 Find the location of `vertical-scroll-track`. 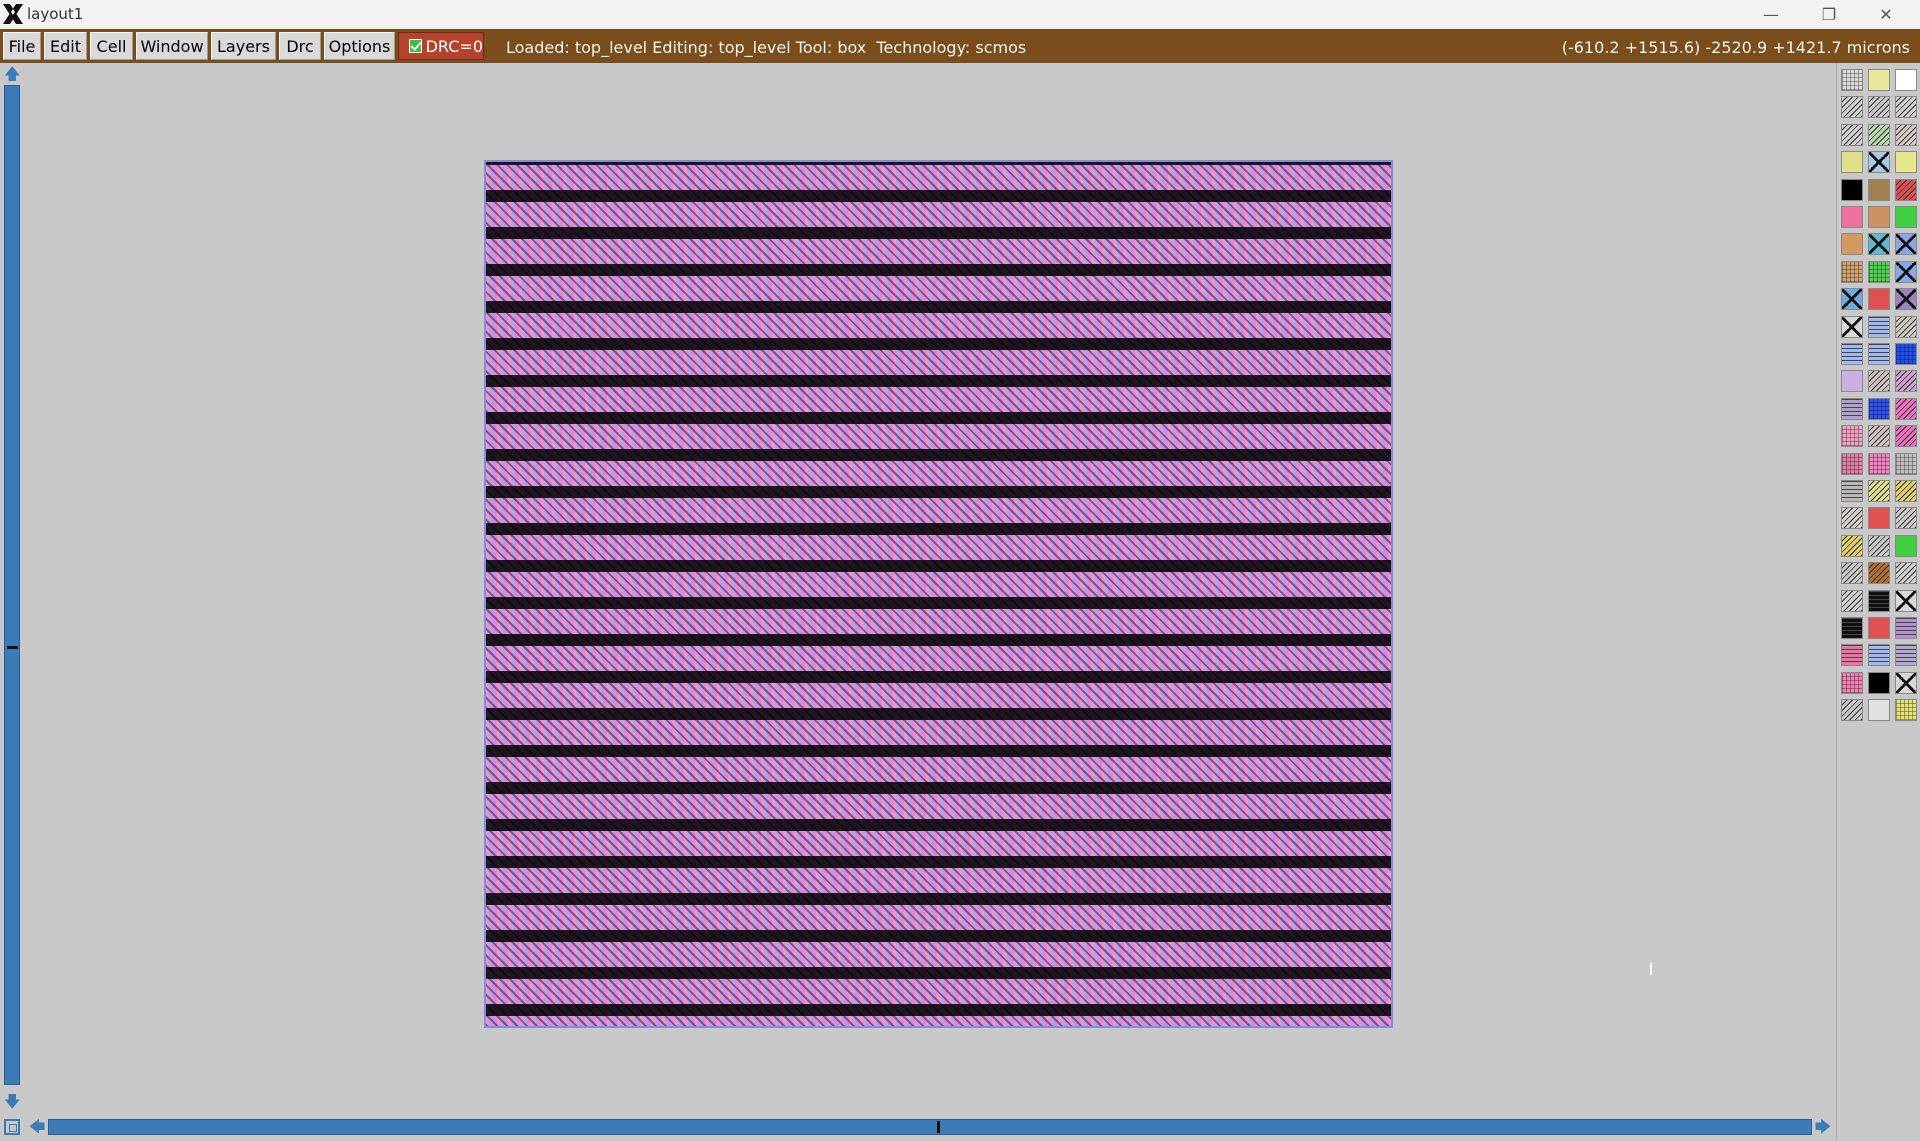

vertical-scroll-track is located at coordinates (12, 585).